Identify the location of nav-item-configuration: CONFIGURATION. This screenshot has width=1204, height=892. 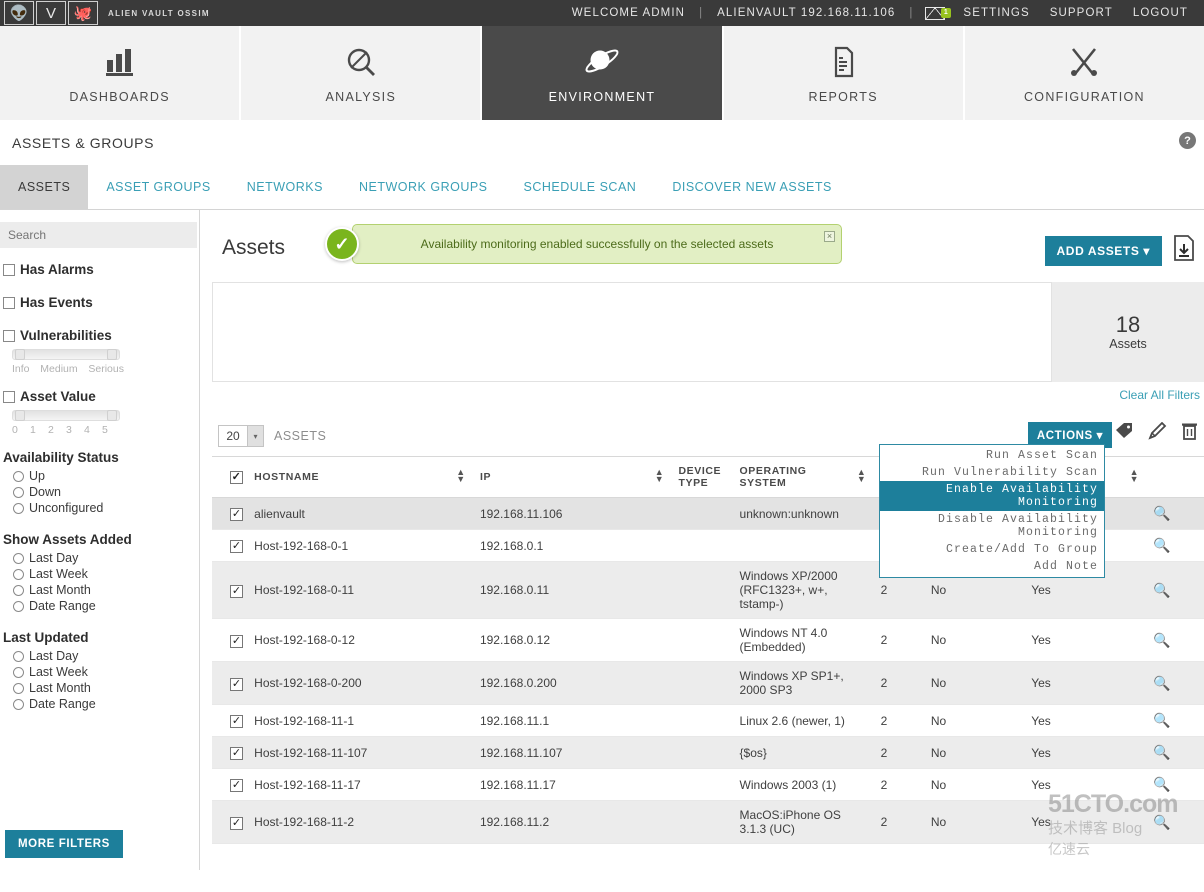
(1084, 73).